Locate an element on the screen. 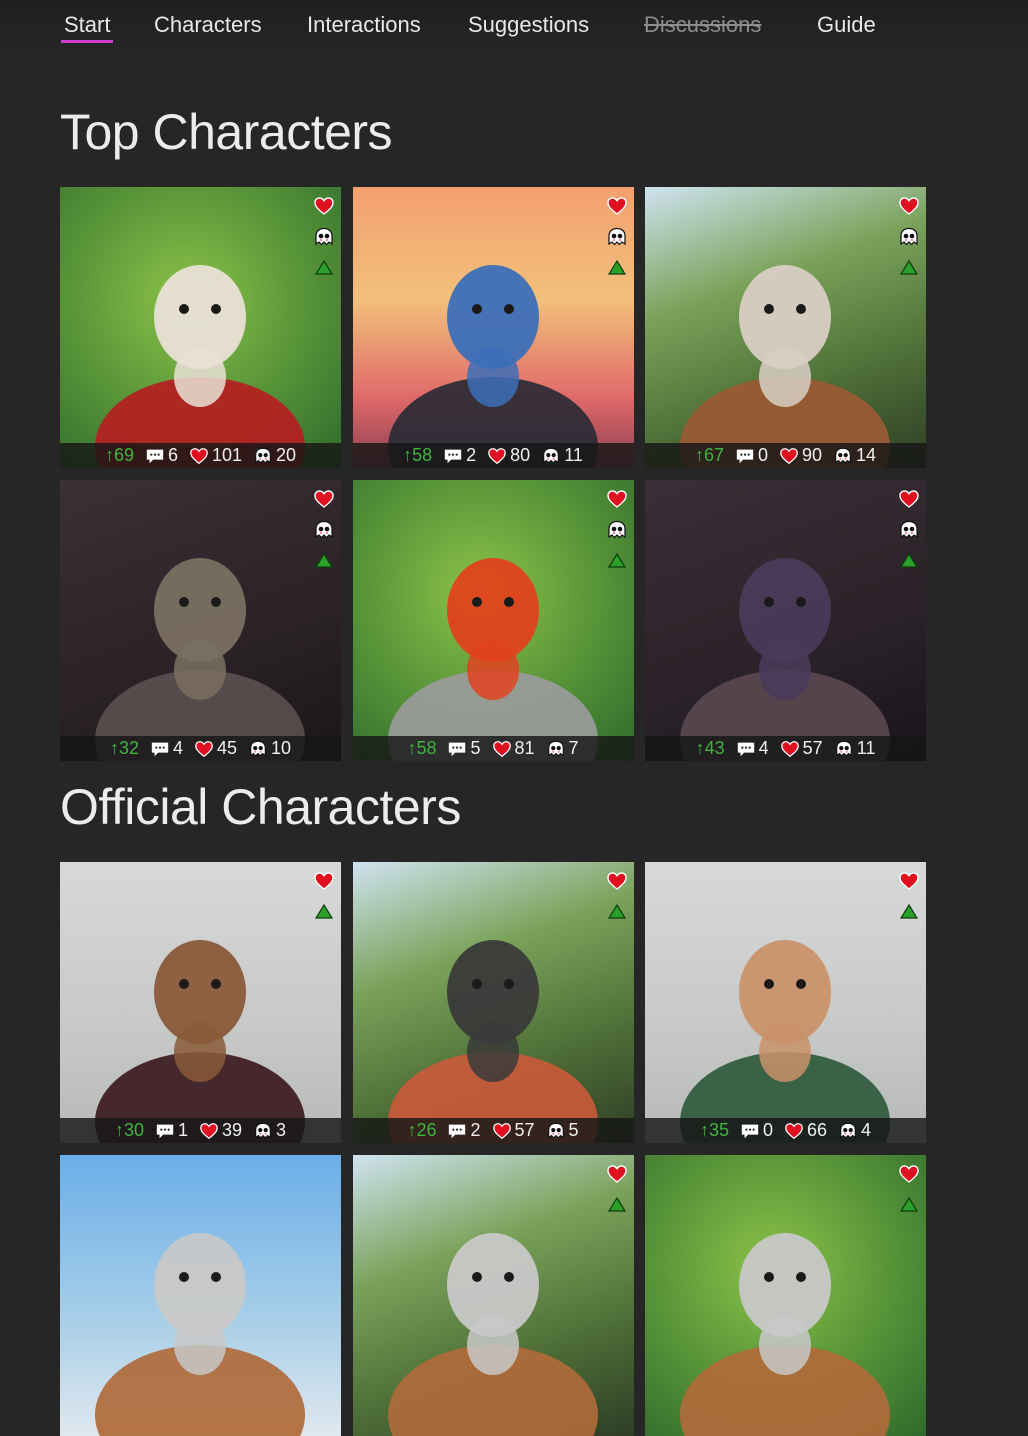  upvote-count: ↑32 is located at coordinates (124, 748).